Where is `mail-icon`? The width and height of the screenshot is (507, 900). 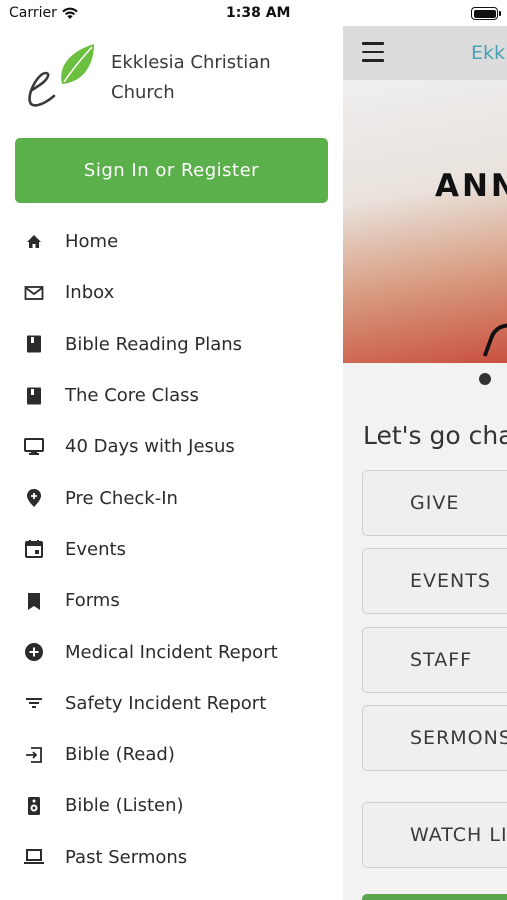 mail-icon is located at coordinates (34, 293).